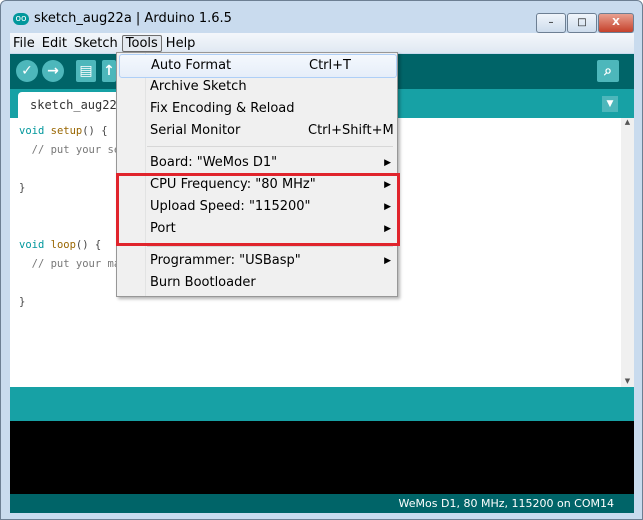 This screenshot has height=520, width=643. Describe the element at coordinates (96, 43) in the screenshot. I see `menu-sketch: Sketch` at that location.